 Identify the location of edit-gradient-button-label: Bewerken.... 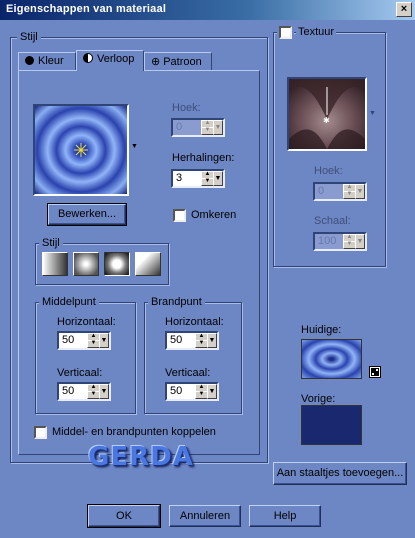
(87, 214).